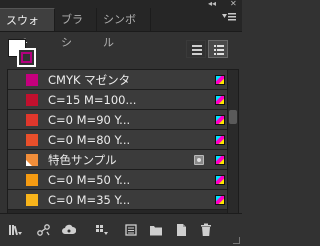 This screenshot has width=320, height=246. I want to click on small-list-icon, so click(197, 50).